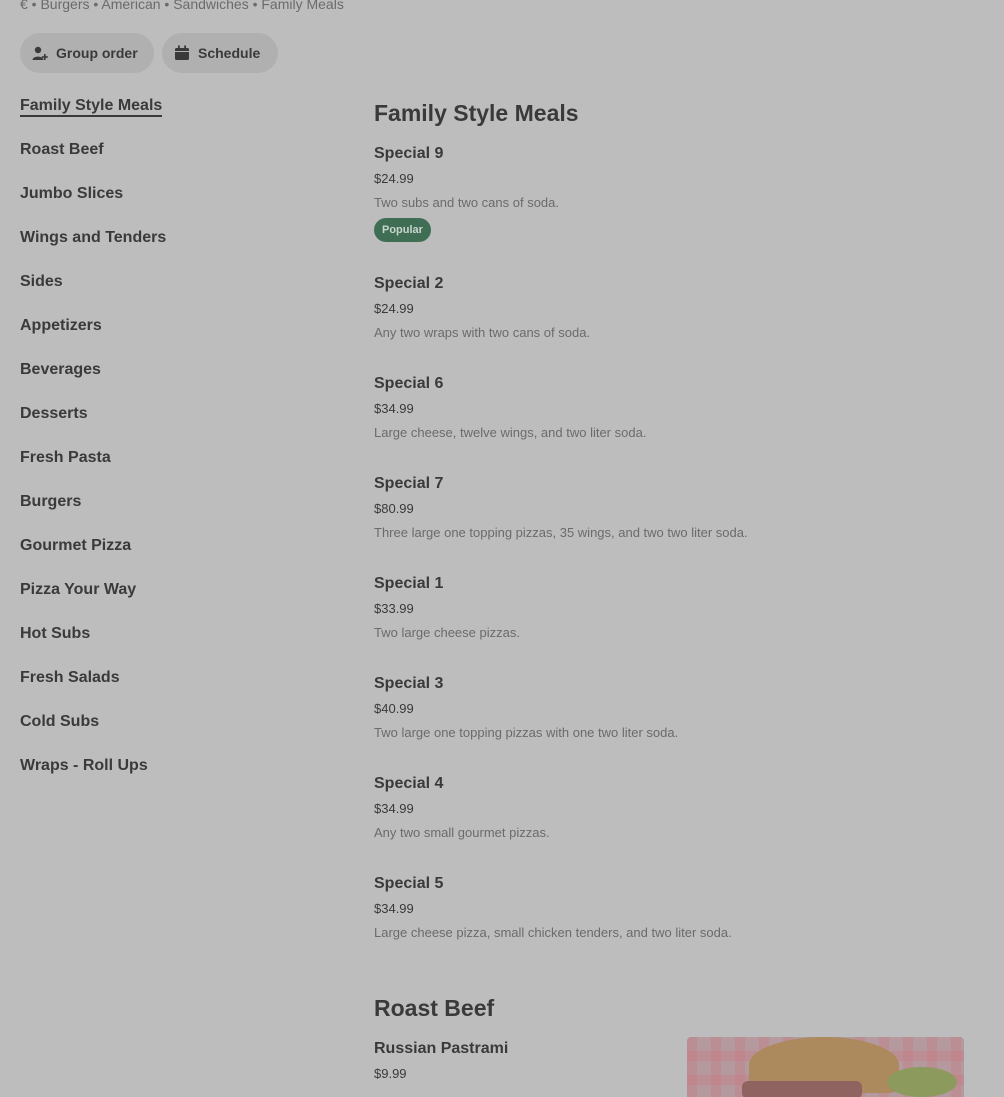  I want to click on schedule-button: Schedule, so click(220, 53).